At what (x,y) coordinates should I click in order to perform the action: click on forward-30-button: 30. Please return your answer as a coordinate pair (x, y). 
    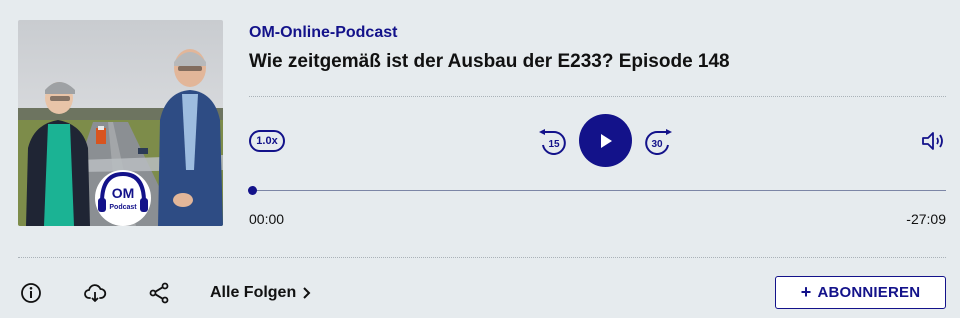
    Looking at the image, I should click on (658, 141).